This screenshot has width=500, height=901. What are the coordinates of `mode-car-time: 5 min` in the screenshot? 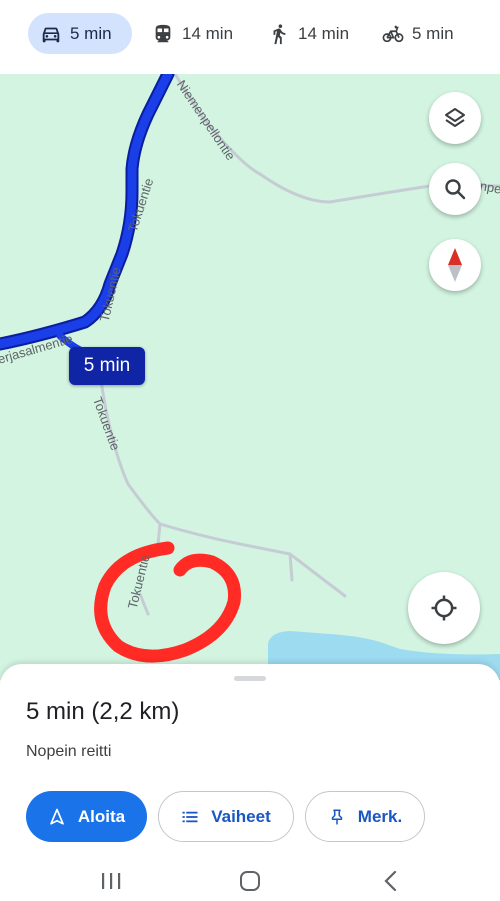 It's located at (91, 33).